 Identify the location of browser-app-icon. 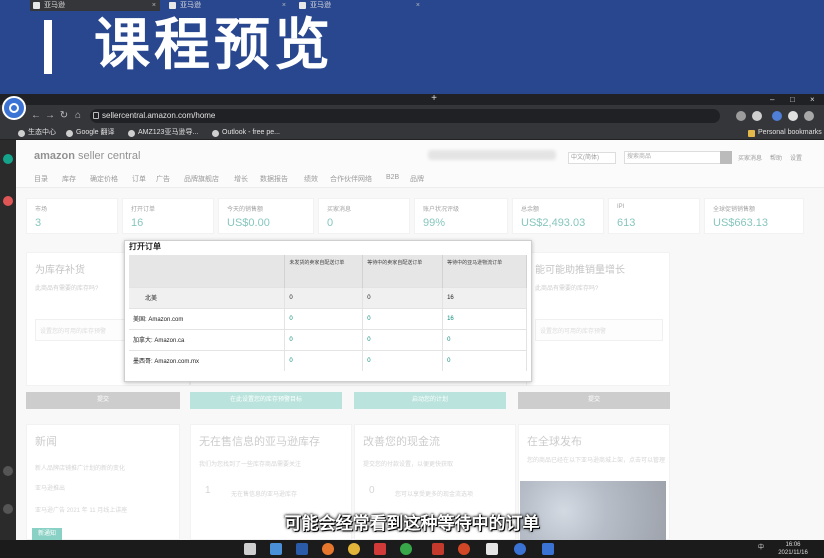
(520, 549).